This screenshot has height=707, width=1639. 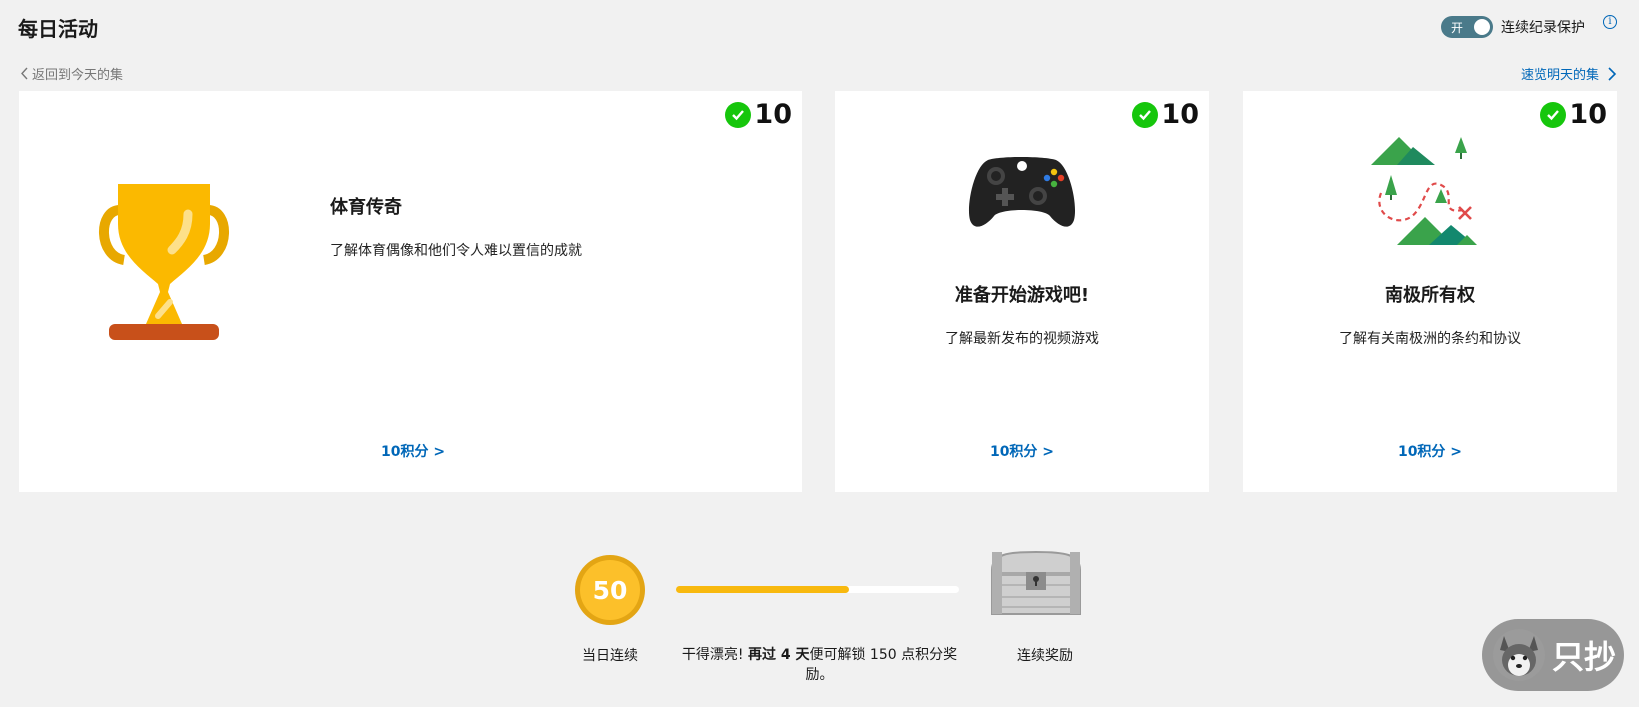 I want to click on next-link-label: 速览明天的集, so click(x=1559, y=75).